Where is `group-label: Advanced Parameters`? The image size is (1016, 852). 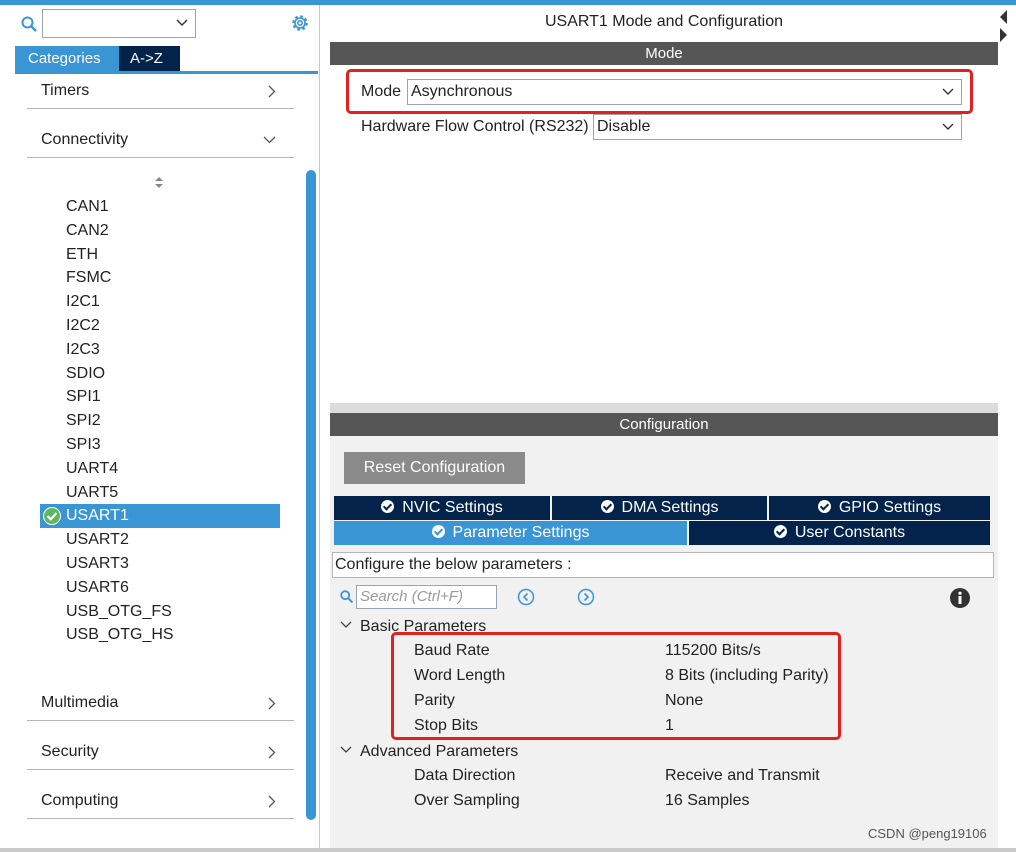
group-label: Advanced Parameters is located at coordinates (439, 751).